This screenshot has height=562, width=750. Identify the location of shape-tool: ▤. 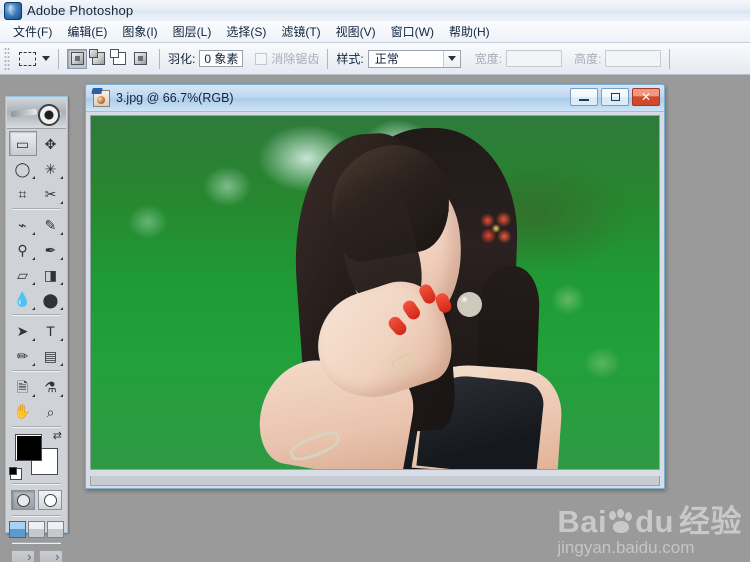
(51, 355).